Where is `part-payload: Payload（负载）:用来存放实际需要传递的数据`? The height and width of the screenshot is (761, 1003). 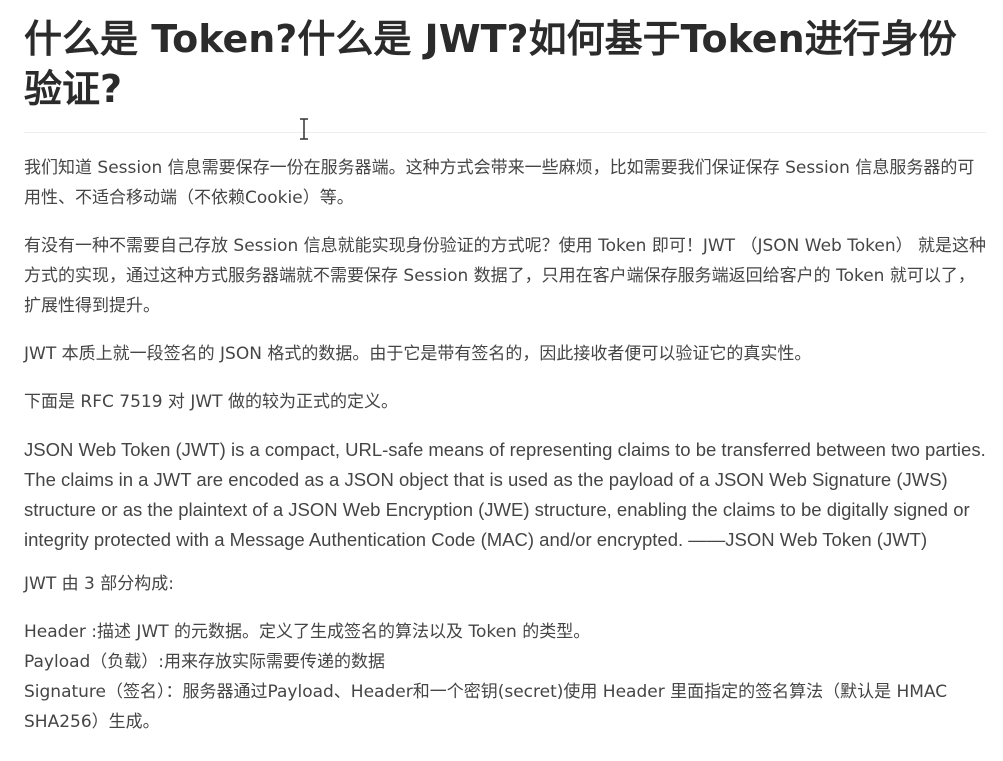
part-payload: Payload（负载）:用来存放实际需要传递的数据 is located at coordinates (205, 662).